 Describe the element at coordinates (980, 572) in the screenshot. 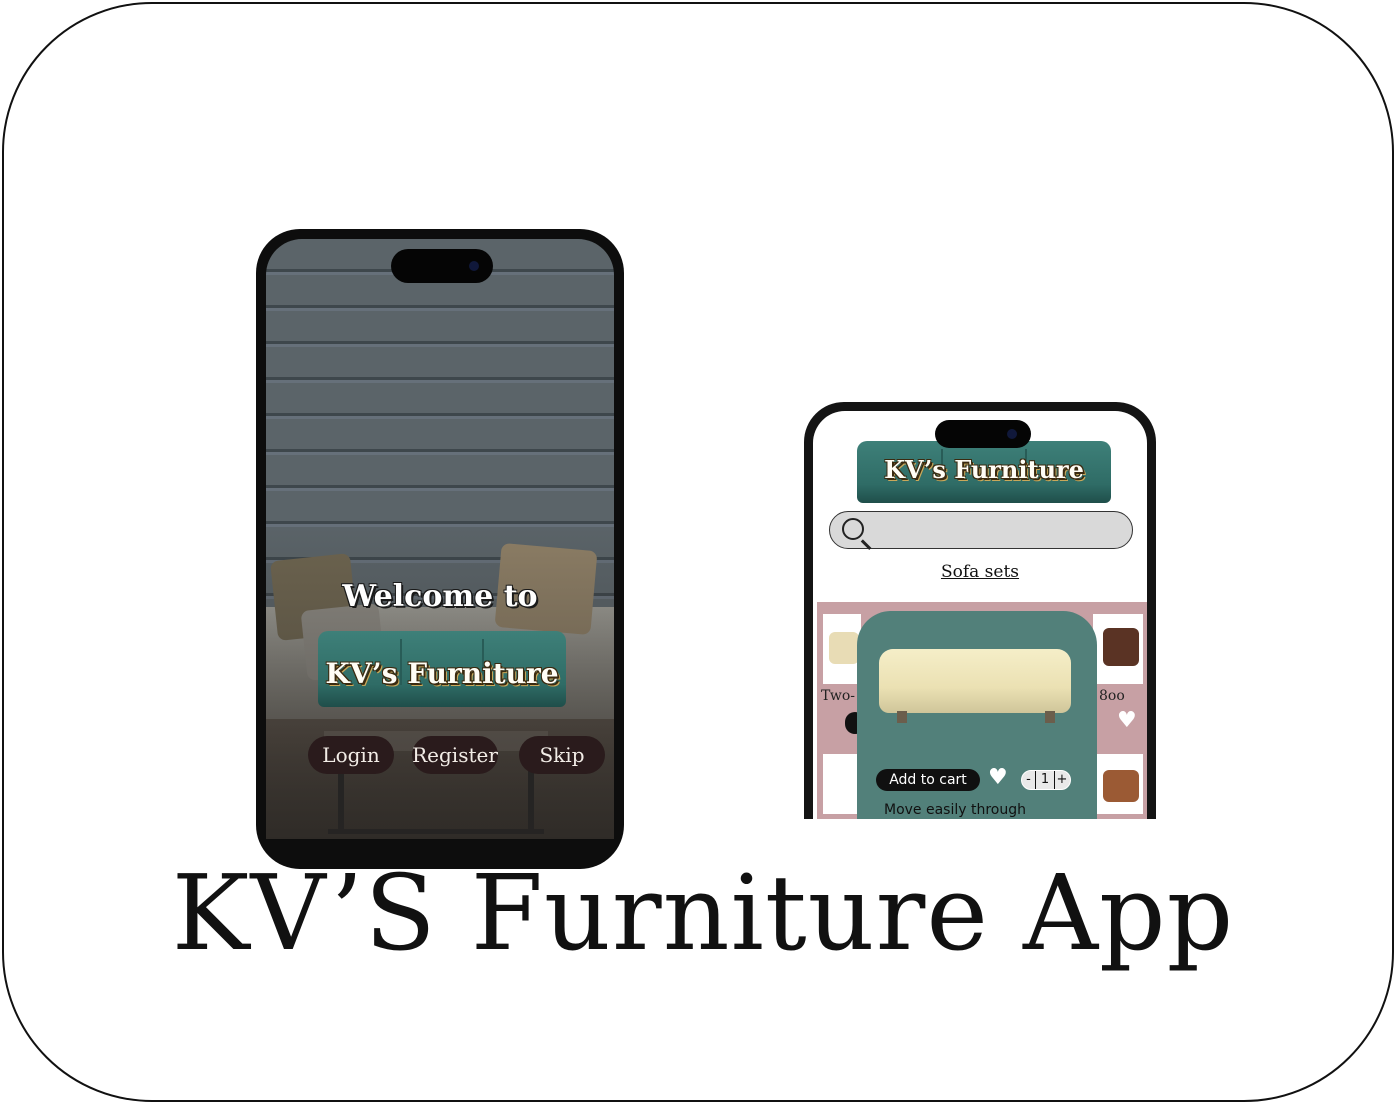

I see `tab-sofa-sets: Sofa sets` at that location.